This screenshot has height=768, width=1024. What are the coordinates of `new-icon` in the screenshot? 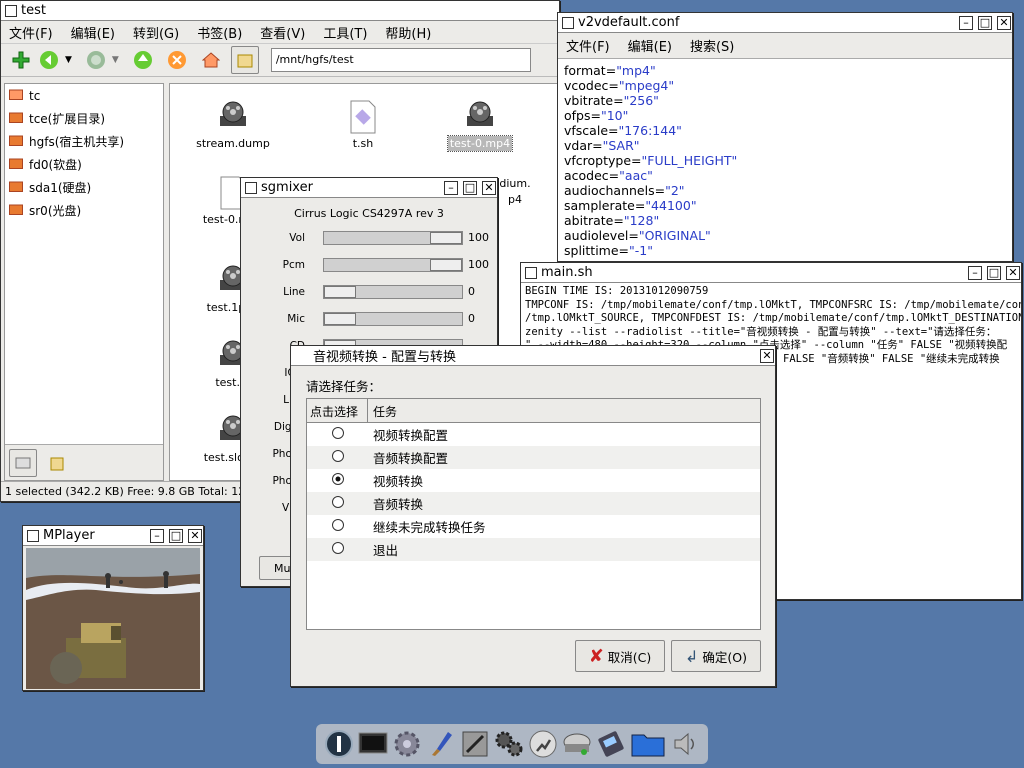 It's located at (21, 60).